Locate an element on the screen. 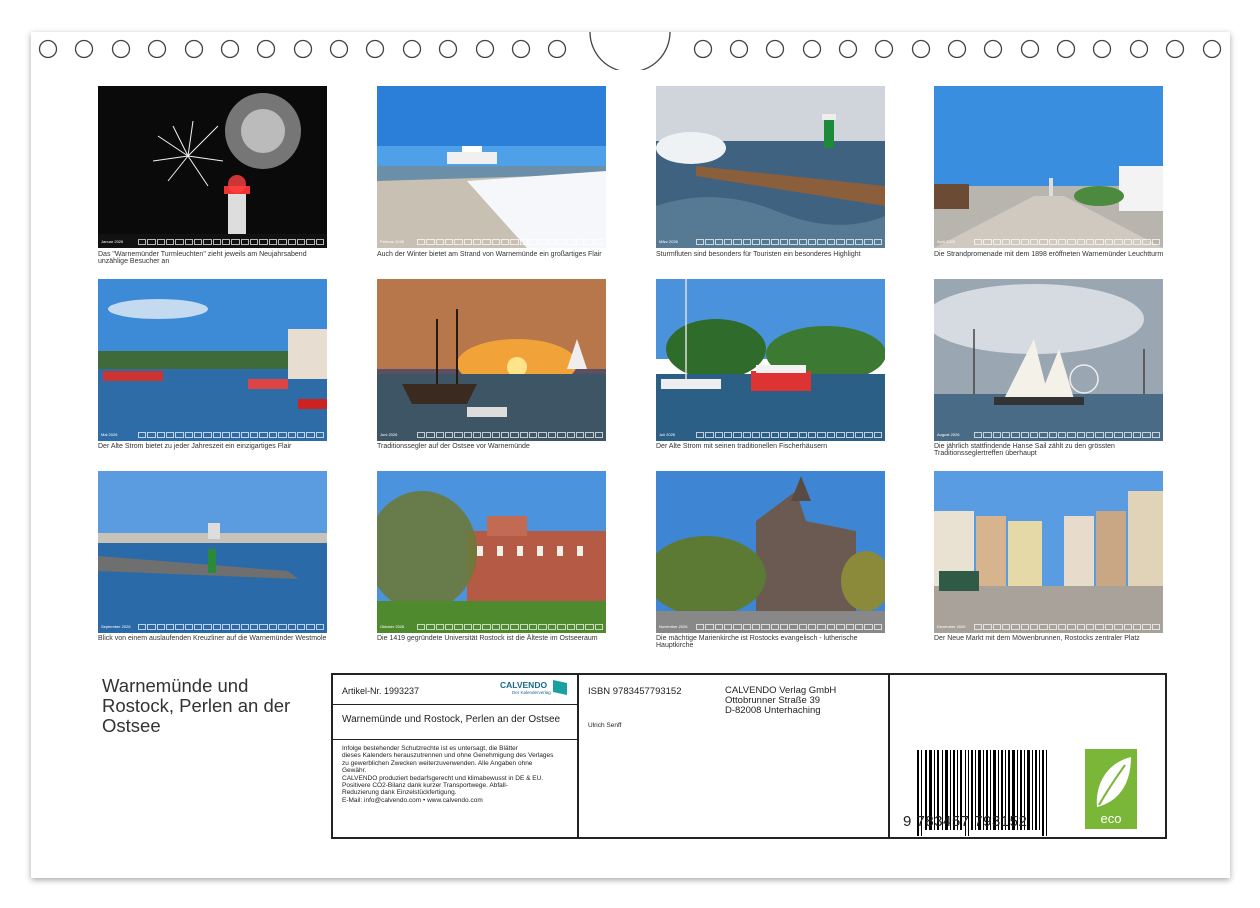 This screenshot has height=908, width=1260. month-strip: September 2026 is located at coordinates (212, 626).